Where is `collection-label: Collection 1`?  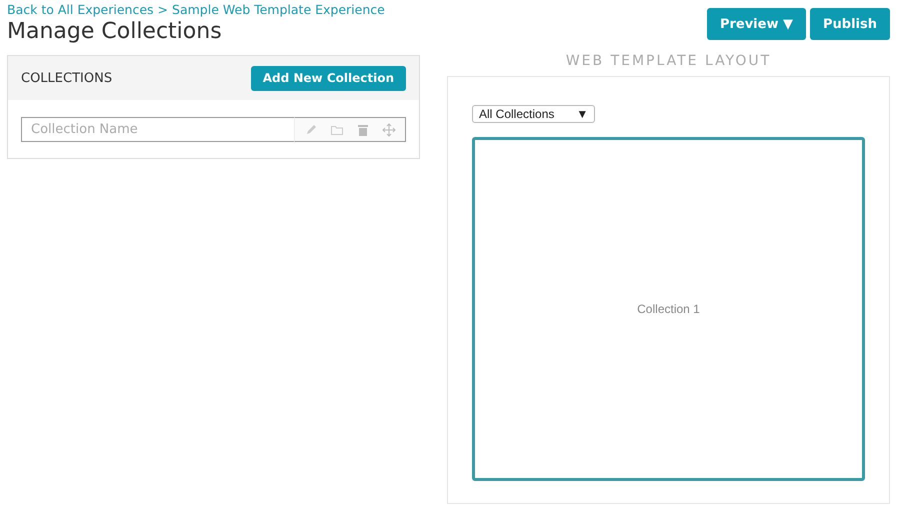 collection-label: Collection 1 is located at coordinates (668, 309).